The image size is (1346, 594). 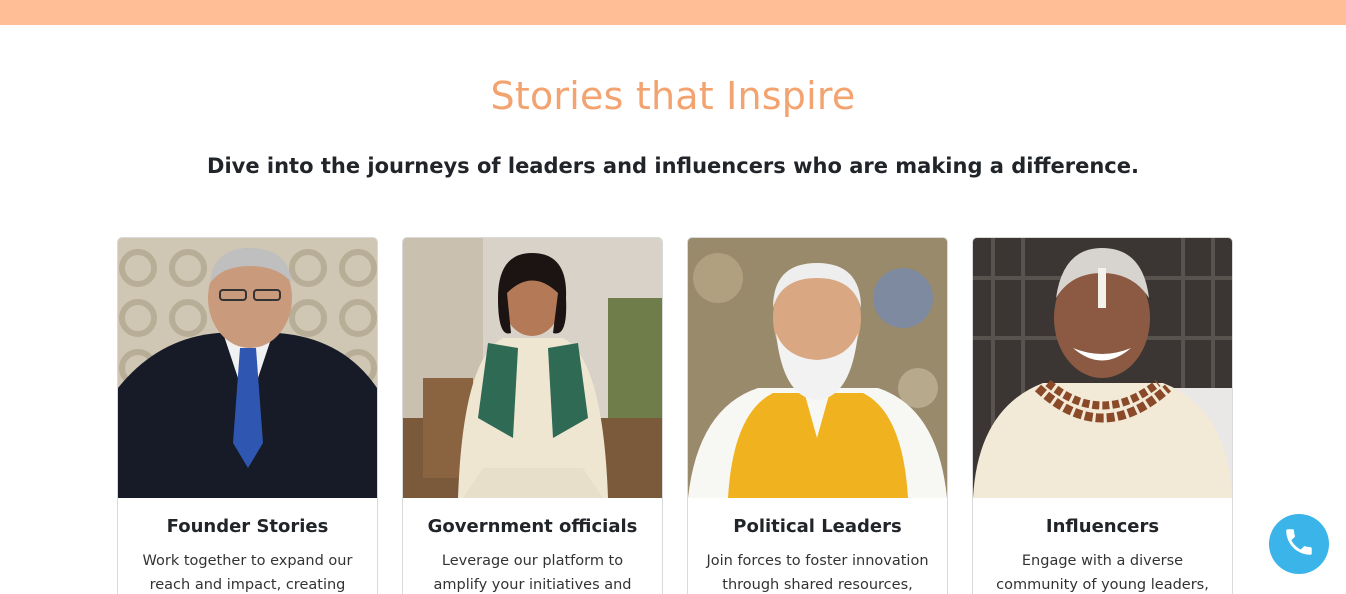 I want to click on card-title: Political Leaders, so click(x=817, y=526).